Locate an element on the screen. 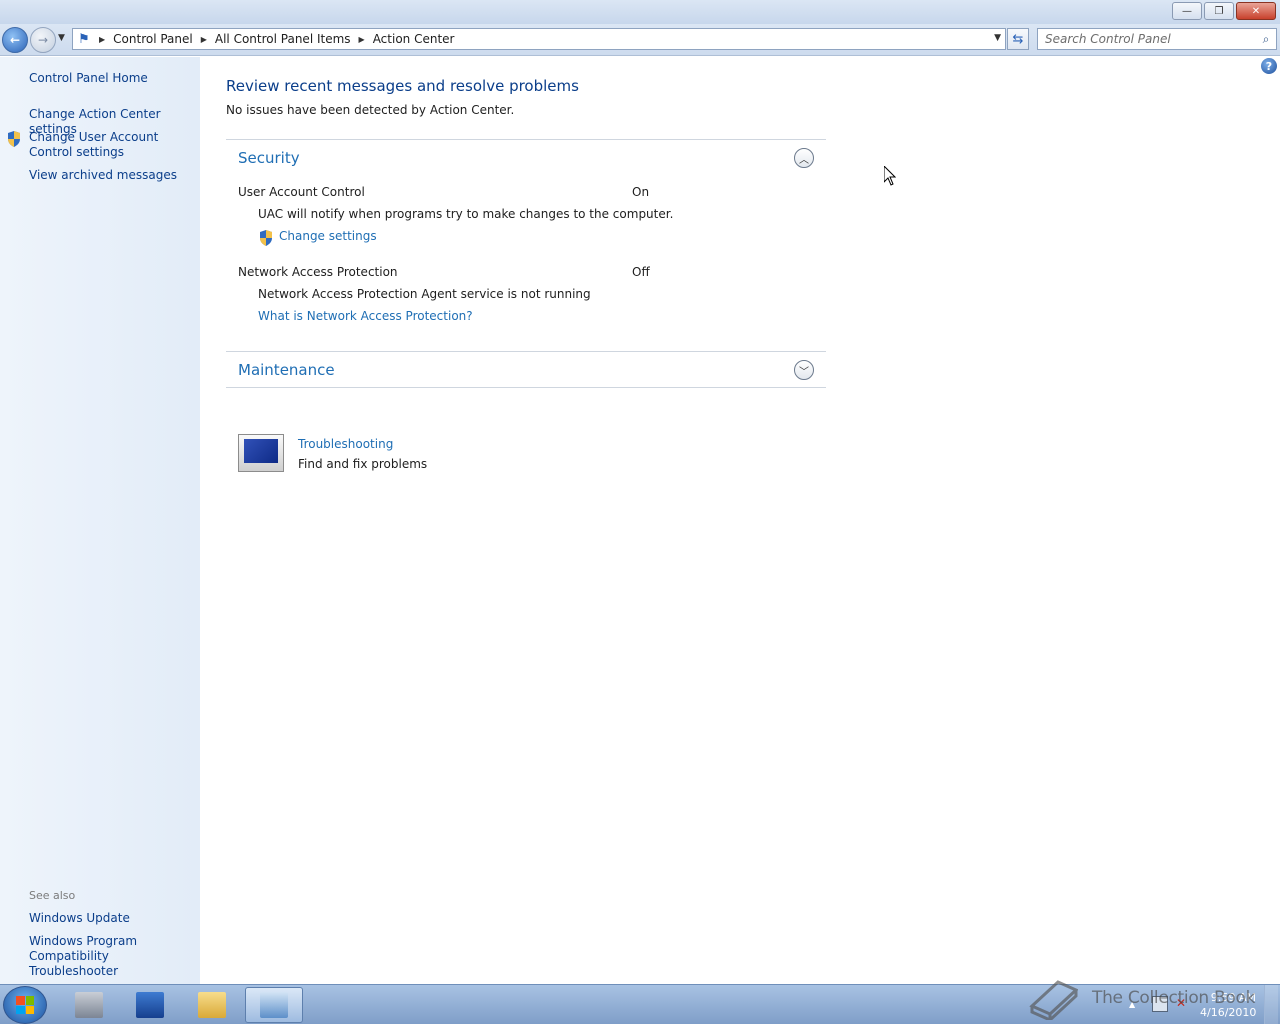 The image size is (1280, 1024). taskbar-explorer is located at coordinates (212, 1005).